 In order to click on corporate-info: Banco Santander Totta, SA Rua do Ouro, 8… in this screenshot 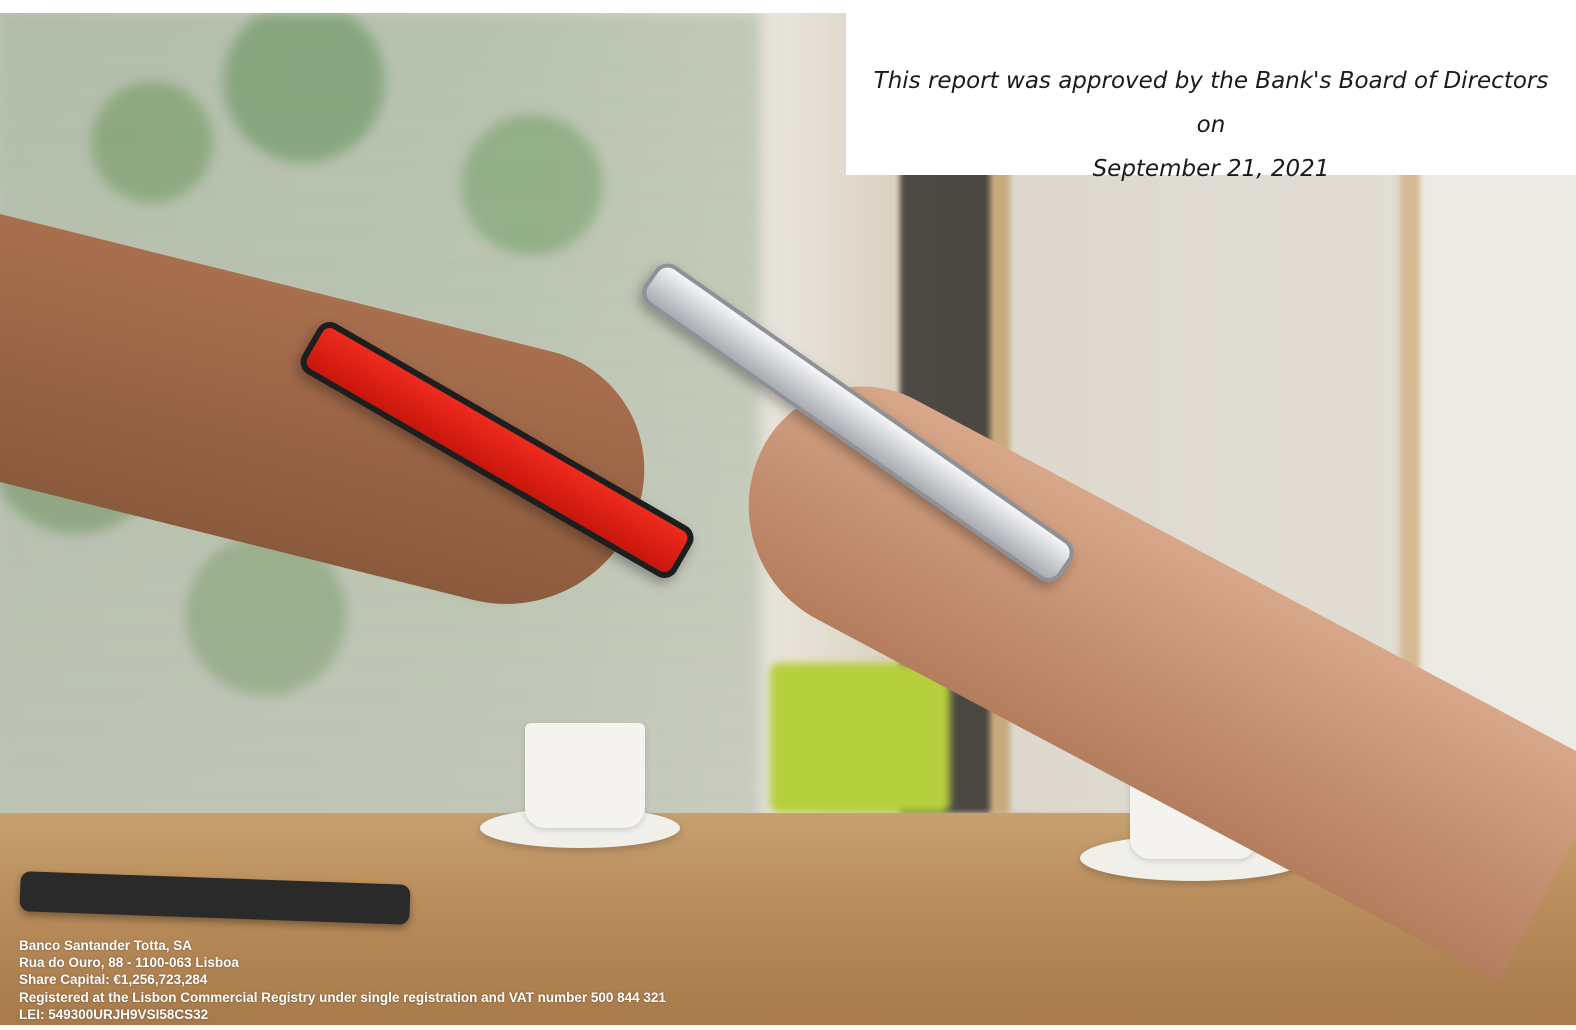, I will do `click(469, 980)`.